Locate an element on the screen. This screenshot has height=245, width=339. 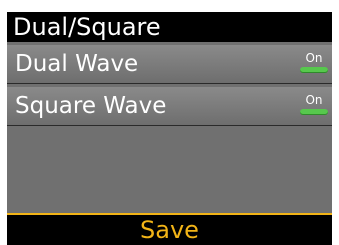
page-title: Dual/Square is located at coordinates (169, 27).